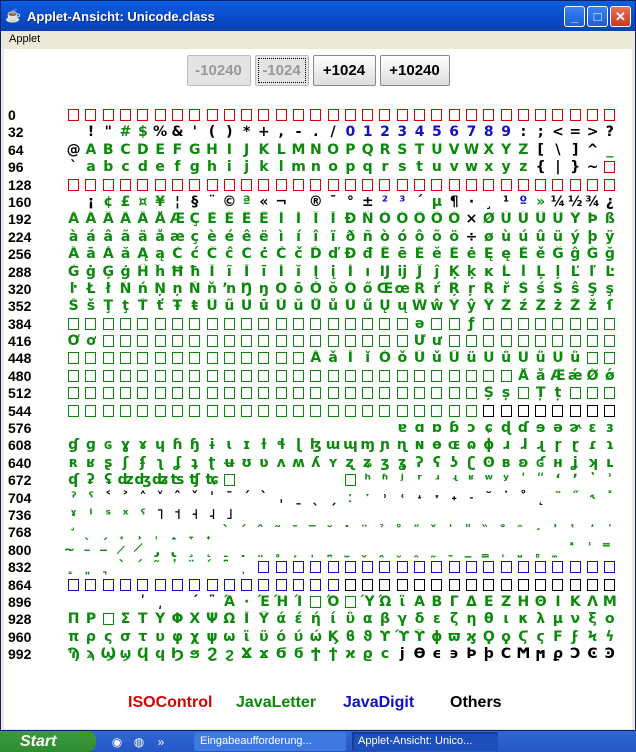 This screenshot has height=752, width=636. Describe the element at coordinates (143, 636) in the screenshot. I see `unicode-cell: τ` at that location.